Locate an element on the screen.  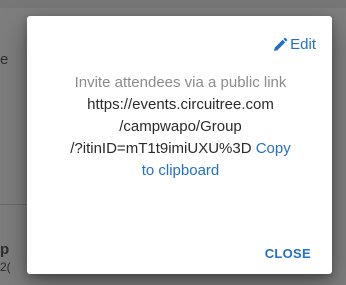
public-link-line-last: /?itinID=mT1t9imiUXU%3D Copy is located at coordinates (180, 149).